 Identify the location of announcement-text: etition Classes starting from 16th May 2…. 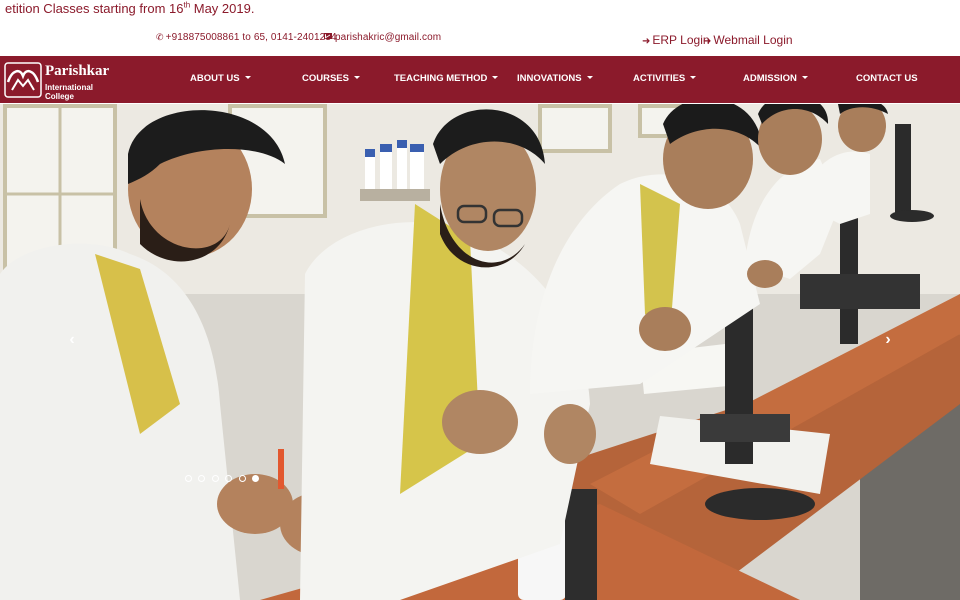
(129, 9).